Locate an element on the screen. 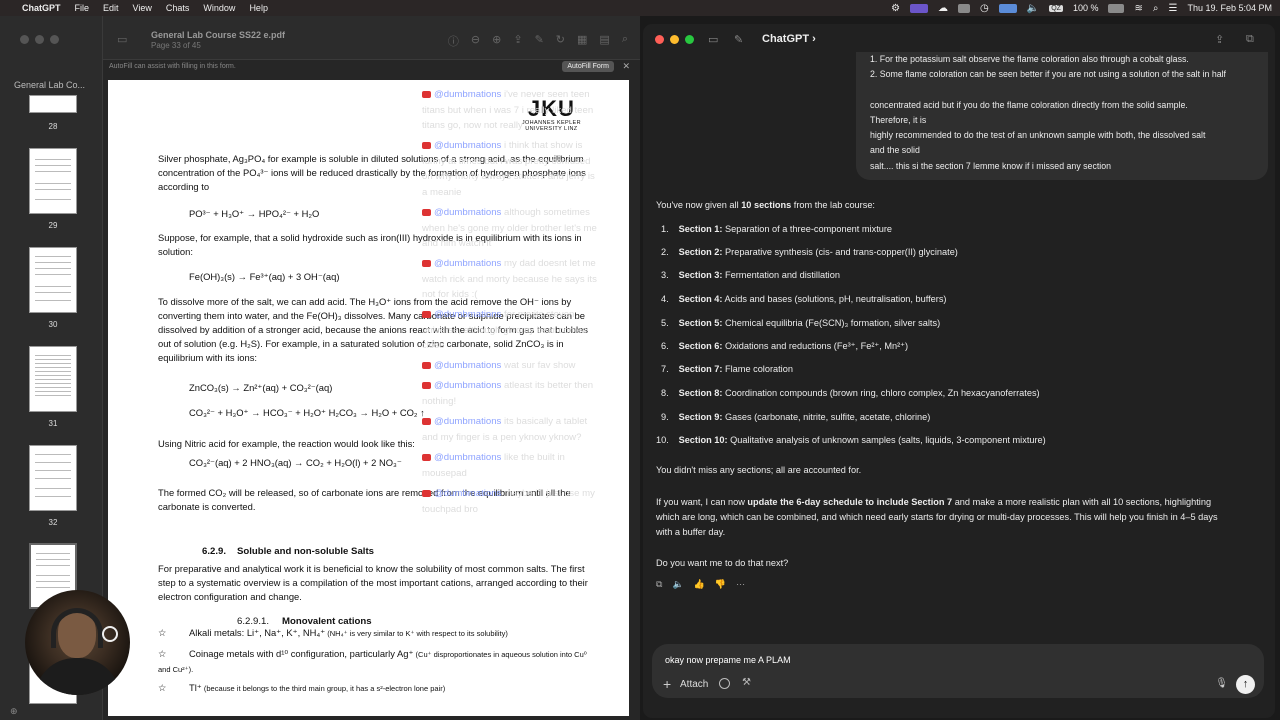 The image size is (1280, 720). screen-mirror-icon is located at coordinates (1007, 8).